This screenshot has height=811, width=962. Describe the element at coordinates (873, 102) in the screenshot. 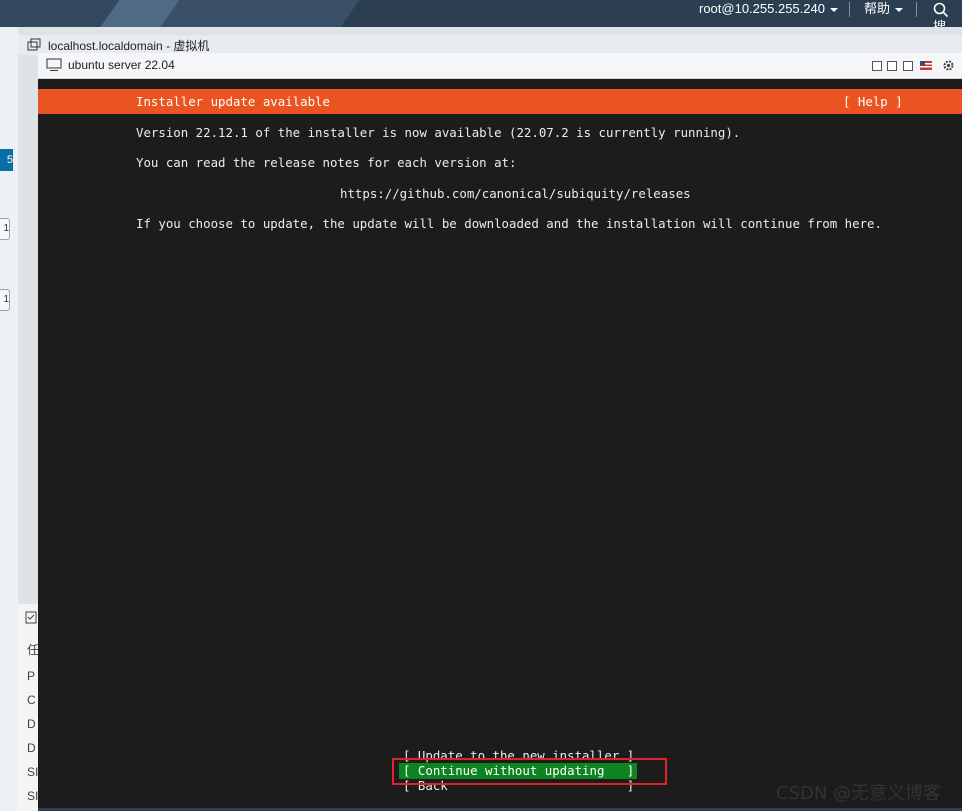

I see `help-button: [ Help ]` at that location.